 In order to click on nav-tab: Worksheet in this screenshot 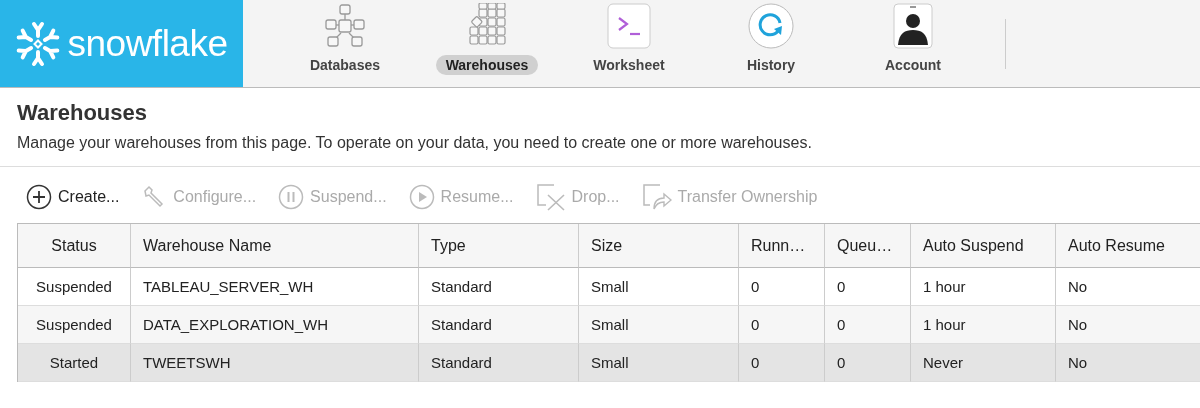, I will do `click(629, 65)`.